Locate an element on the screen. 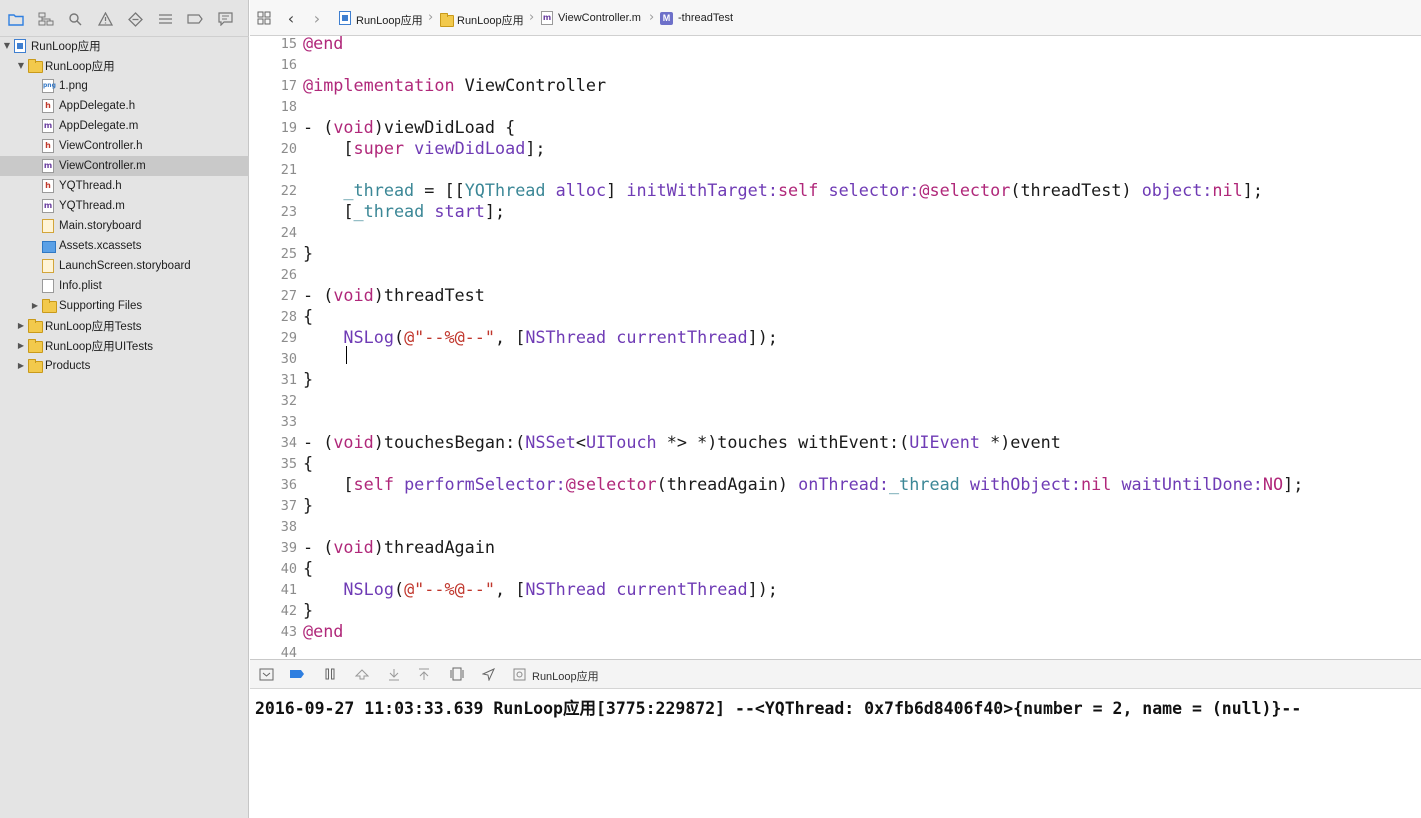  tree-item-label: ViewController.m is located at coordinates (102, 166).